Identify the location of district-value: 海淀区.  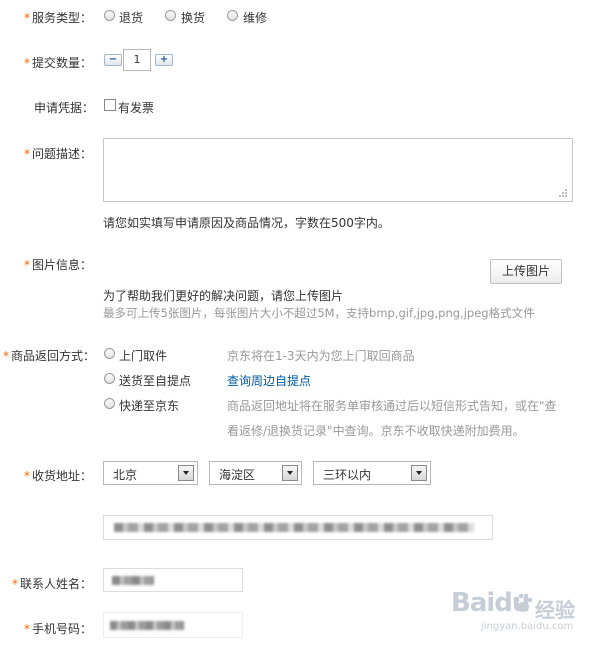
(237, 475).